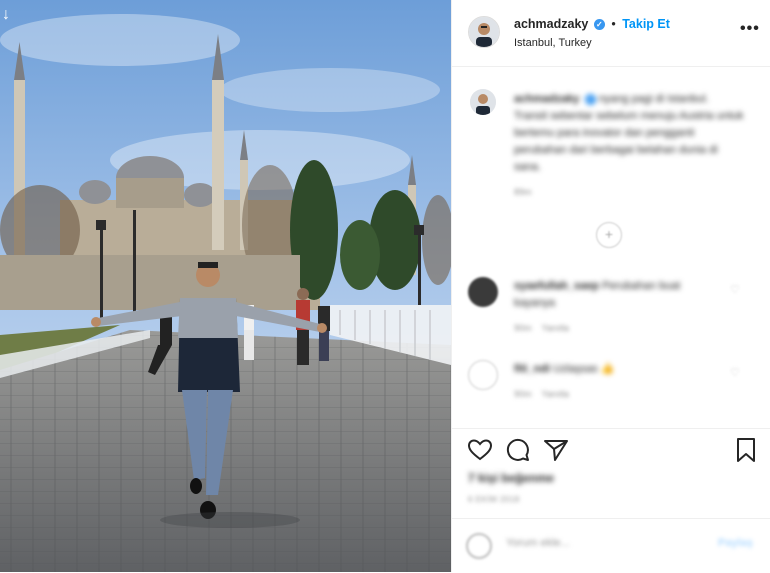 This screenshot has height=573, width=770. I want to click on avatar-image, so click(484, 32).